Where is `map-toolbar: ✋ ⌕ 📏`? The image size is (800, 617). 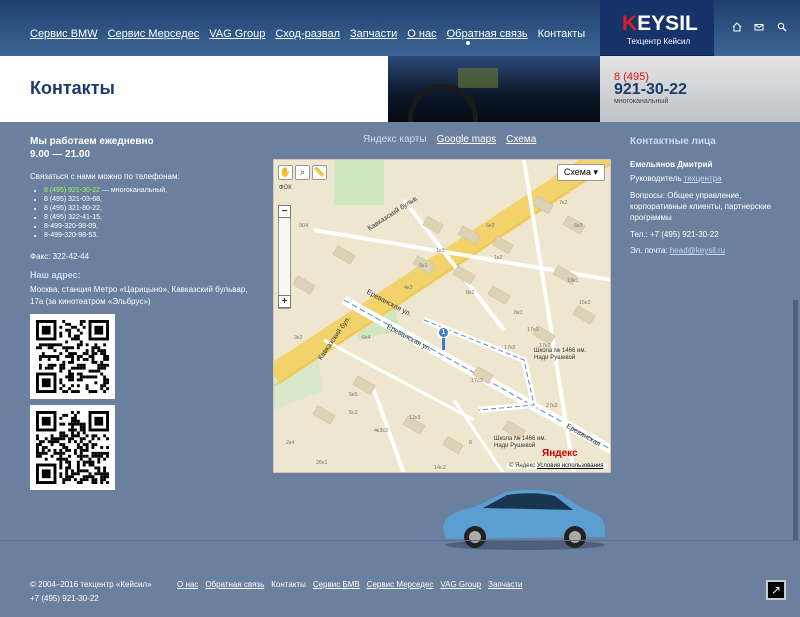 map-toolbar: ✋ ⌕ 📏 is located at coordinates (302, 172).